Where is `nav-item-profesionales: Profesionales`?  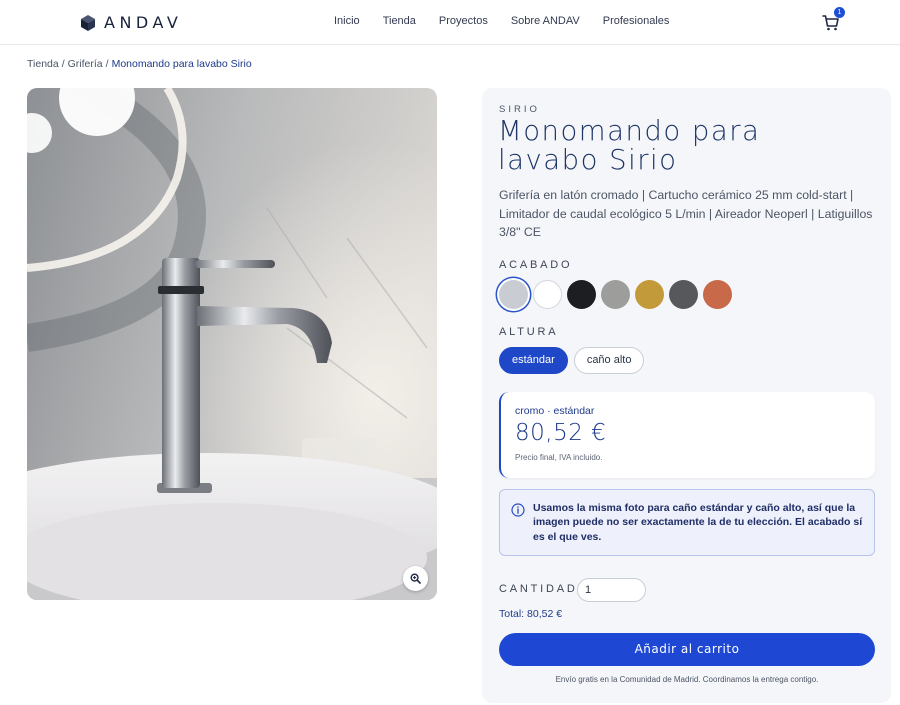 nav-item-profesionales: Profesionales is located at coordinates (636, 21).